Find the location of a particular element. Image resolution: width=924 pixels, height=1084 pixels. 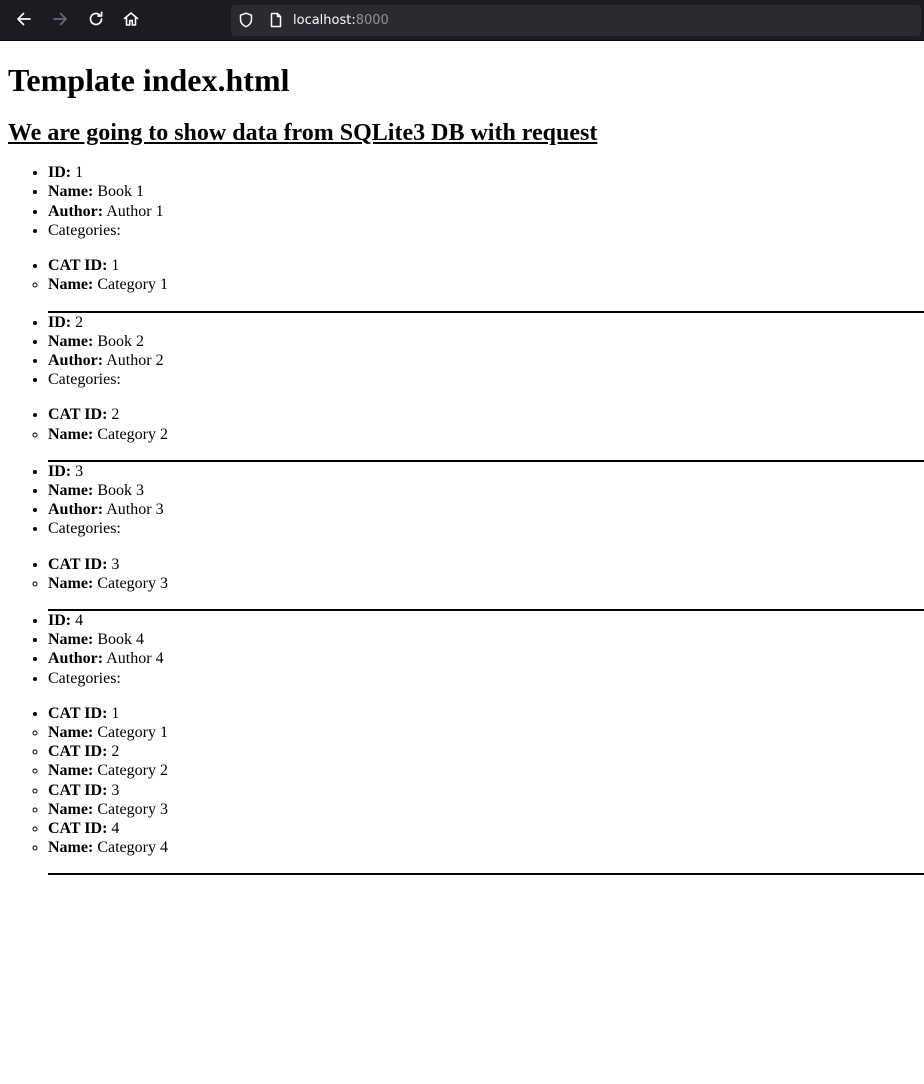

category-id-value: 4 is located at coordinates (115, 828).